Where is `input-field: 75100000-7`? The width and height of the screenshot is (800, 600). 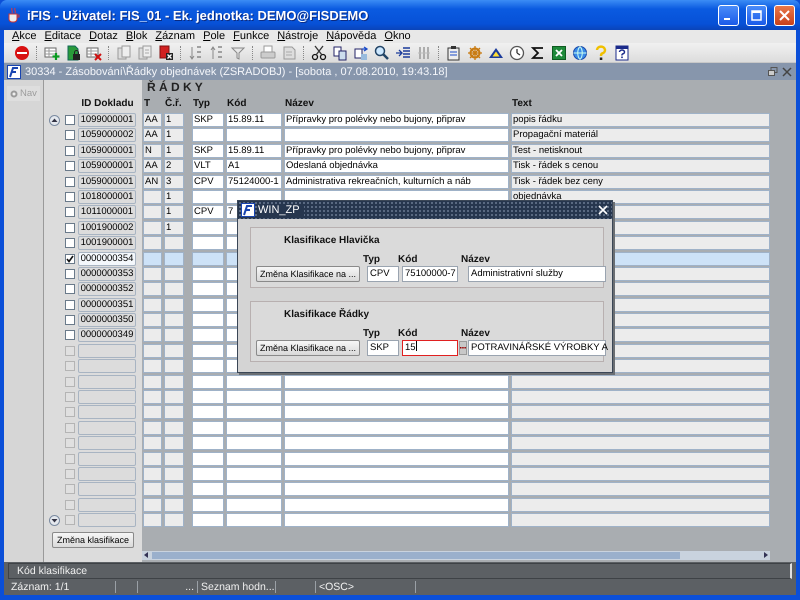 input-field: 75100000-7 is located at coordinates (430, 274).